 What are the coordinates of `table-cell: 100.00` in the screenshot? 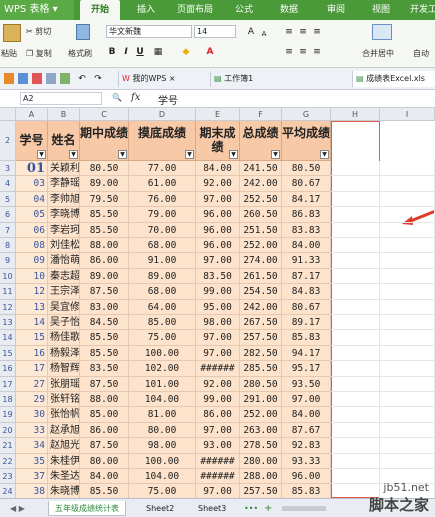 It's located at (162, 461).